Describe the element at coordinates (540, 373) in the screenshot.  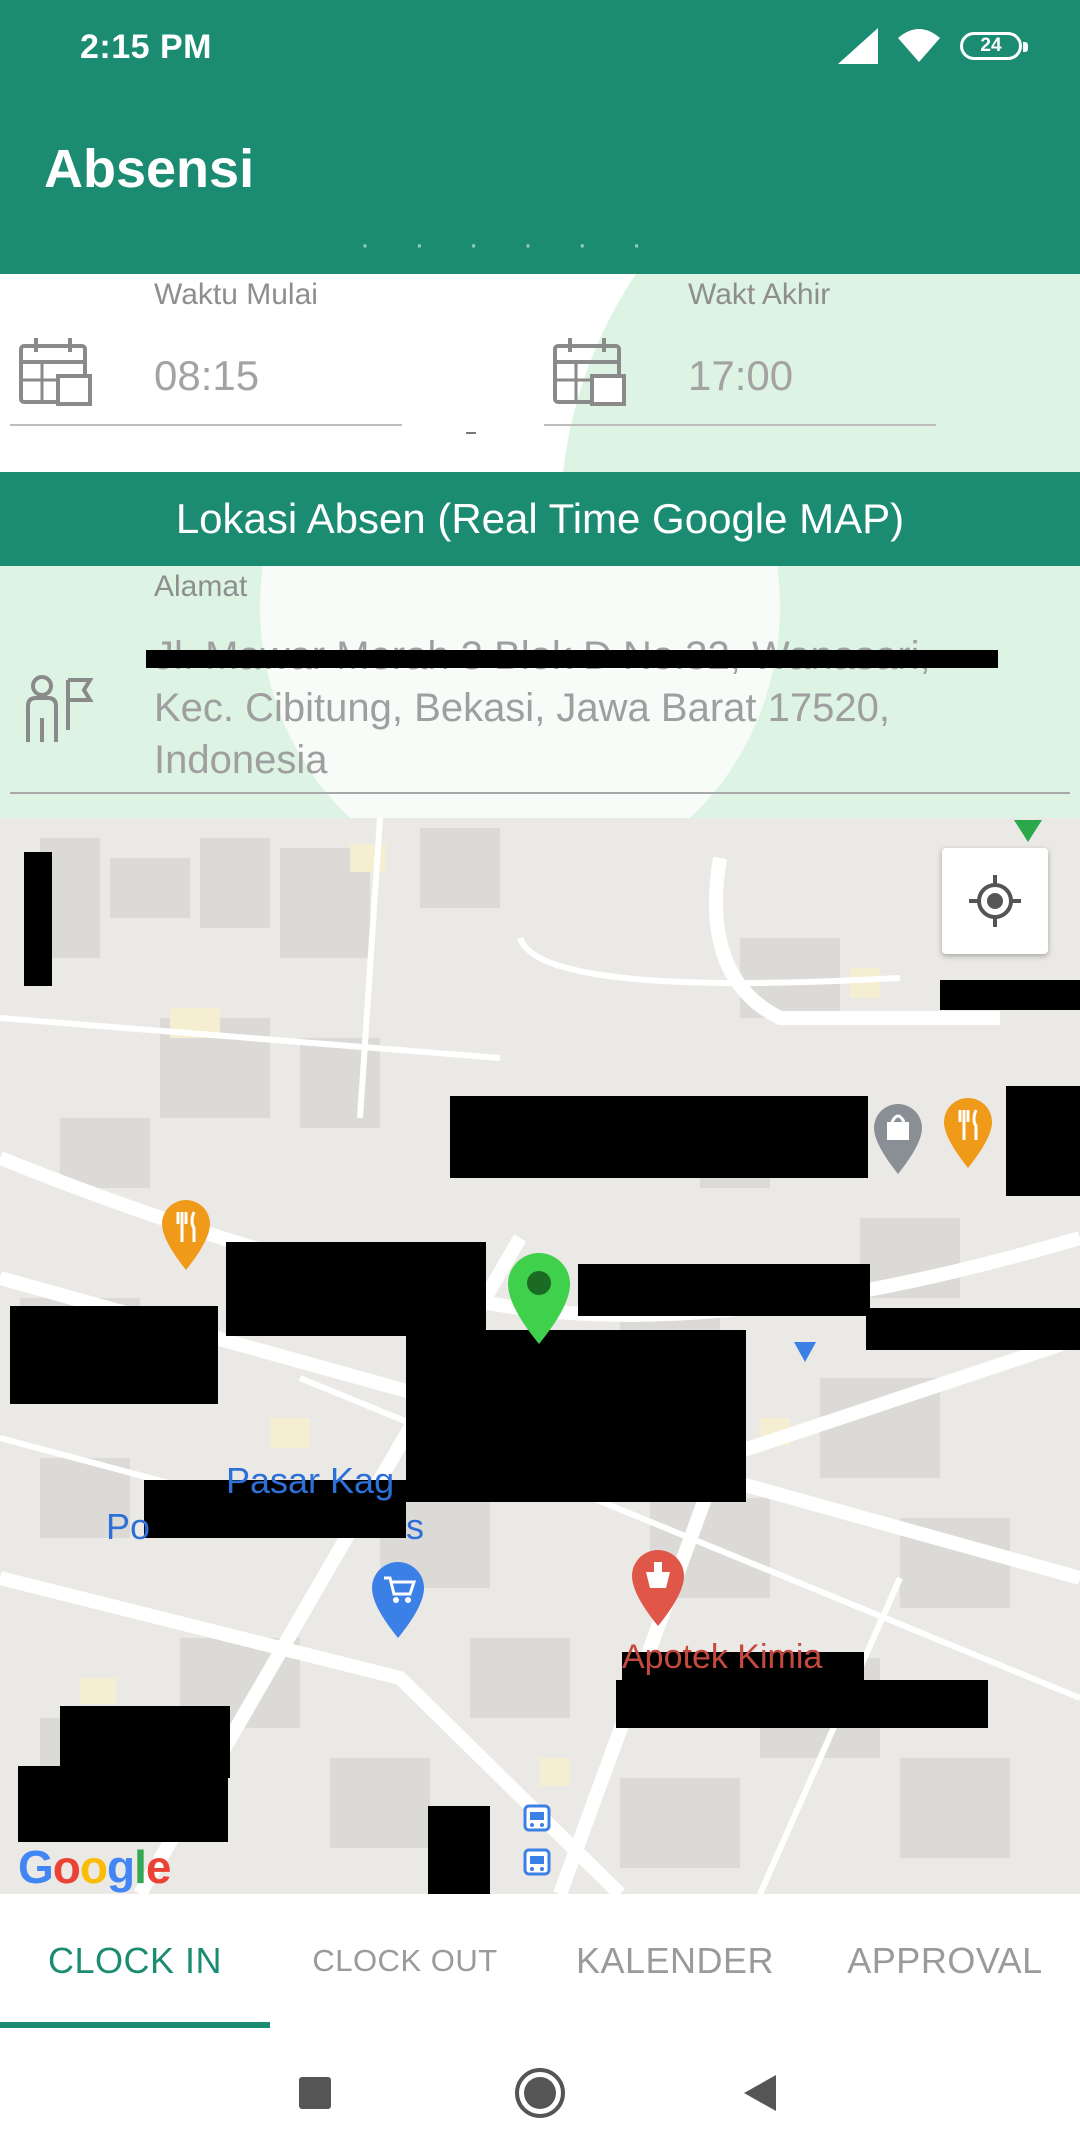
I see `time-section: Waktu Mulai 08:15 Wakt Akhir 17:00` at that location.